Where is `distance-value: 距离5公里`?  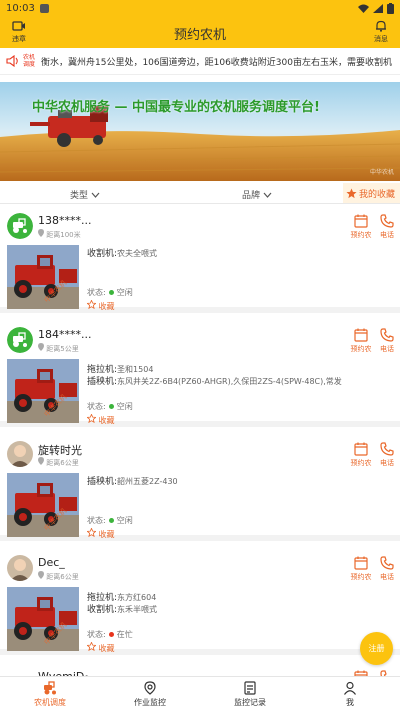 distance-value: 距离5公里 is located at coordinates (62, 349).